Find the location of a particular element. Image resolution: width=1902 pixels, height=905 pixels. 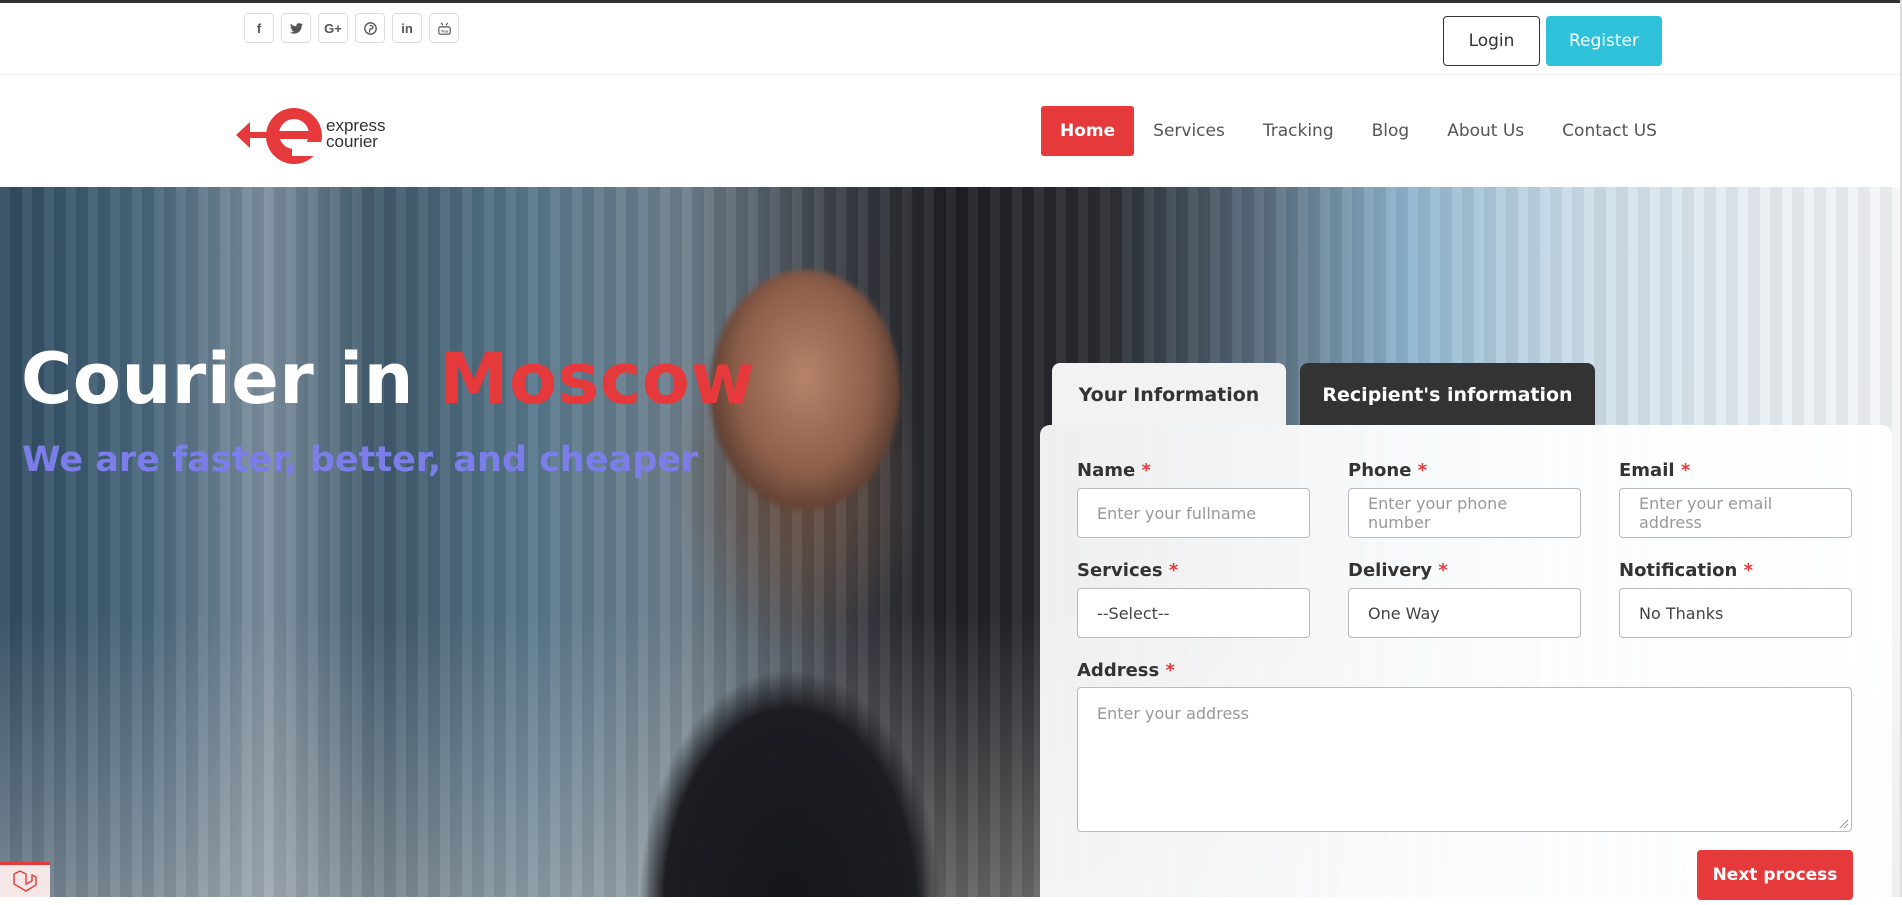

hero-person-suit is located at coordinates (790, 732).